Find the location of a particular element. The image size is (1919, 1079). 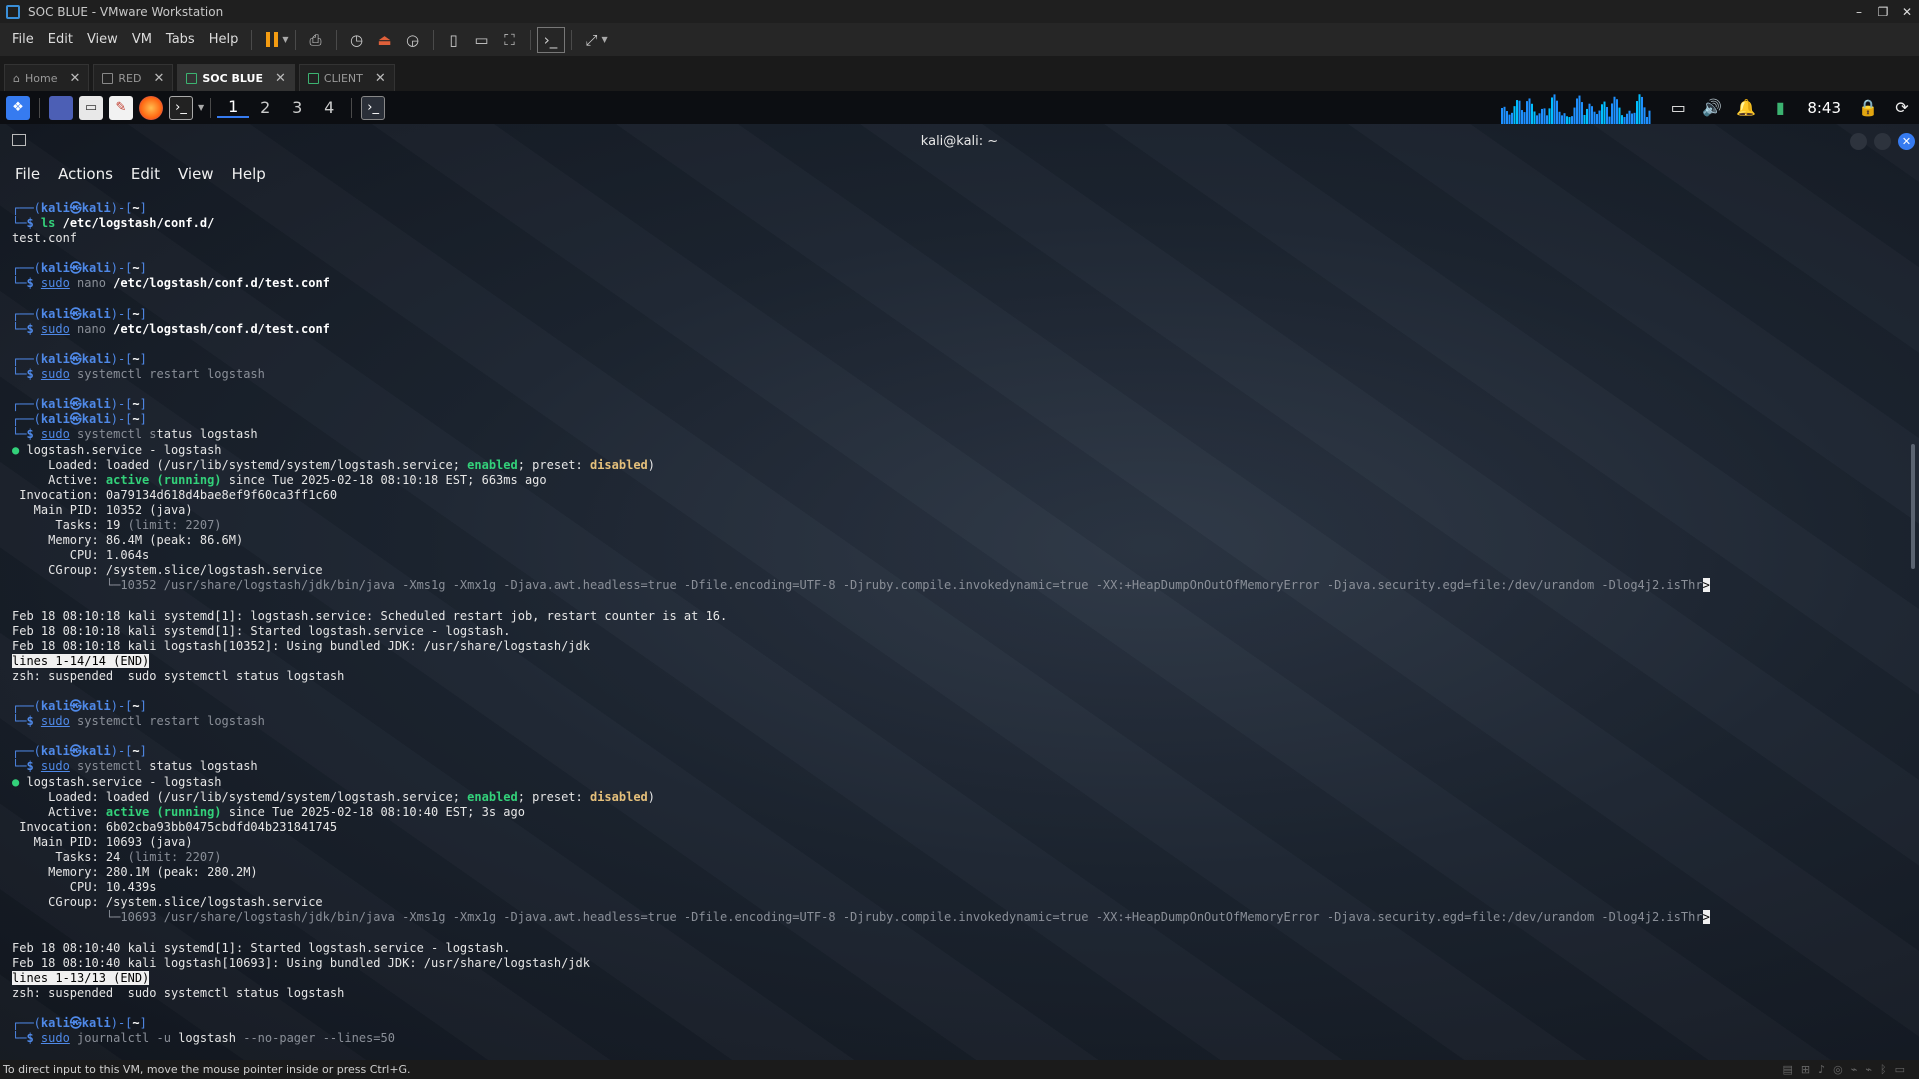

terminal-line: Tasks: 19 (limit: 2207) is located at coordinates (945, 525).